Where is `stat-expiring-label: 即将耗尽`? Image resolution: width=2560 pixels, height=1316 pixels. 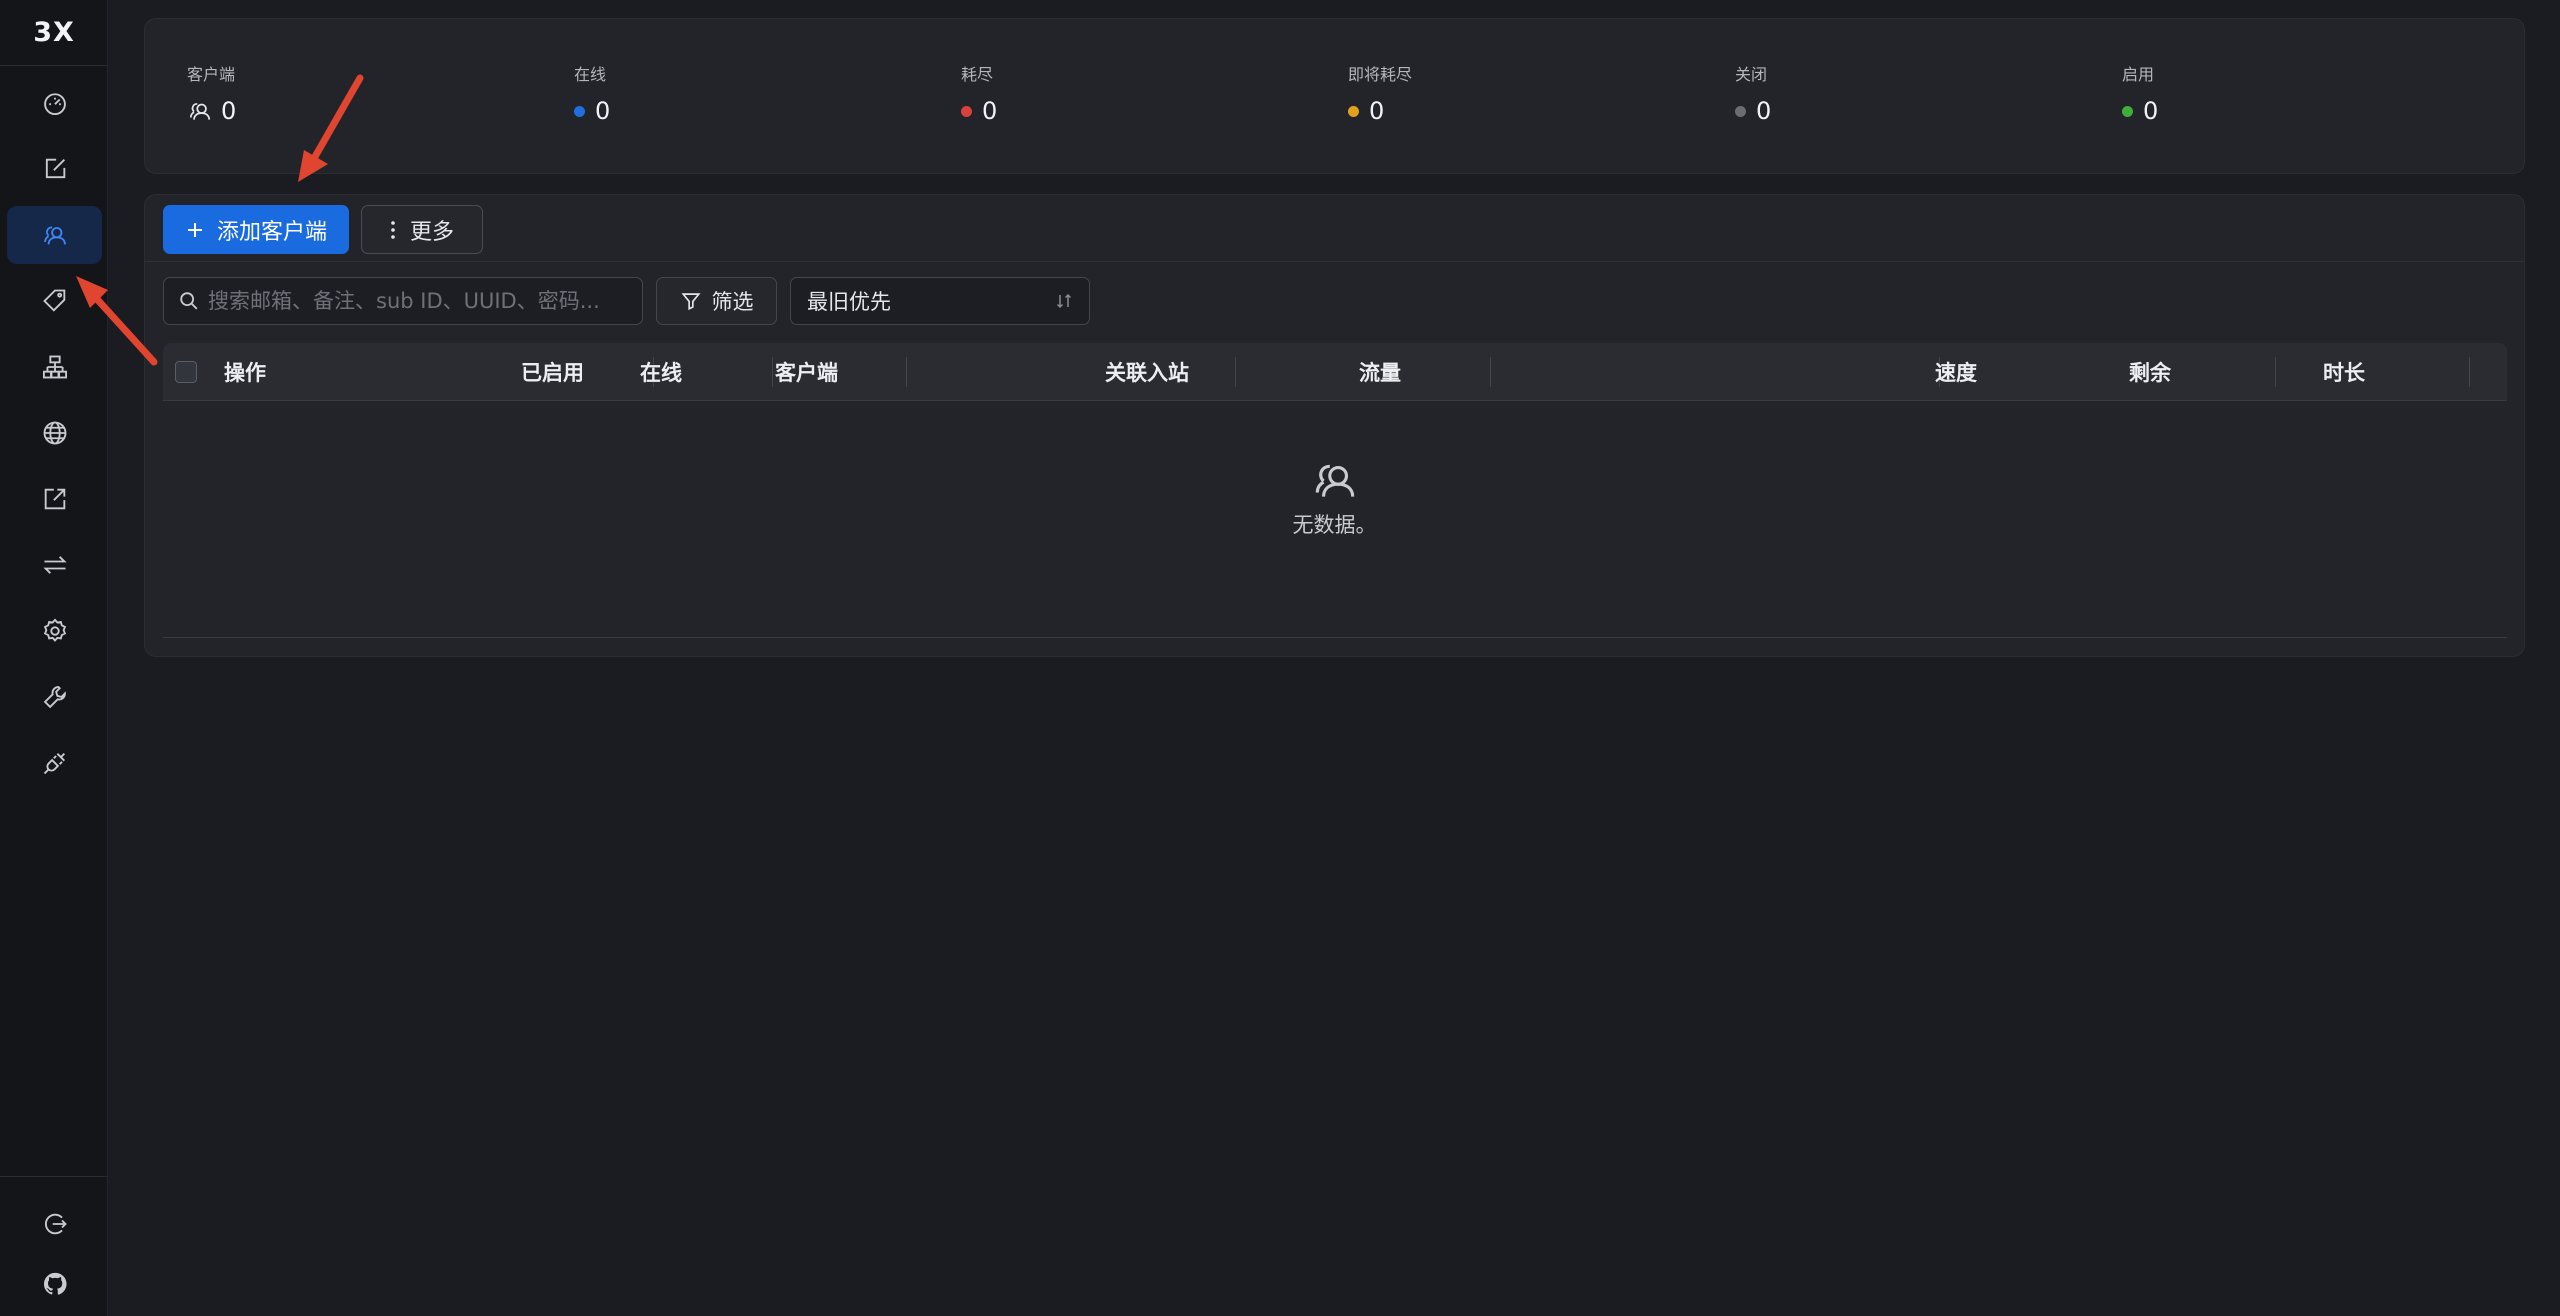 stat-expiring-label: 即将耗尽 is located at coordinates (1380, 74).